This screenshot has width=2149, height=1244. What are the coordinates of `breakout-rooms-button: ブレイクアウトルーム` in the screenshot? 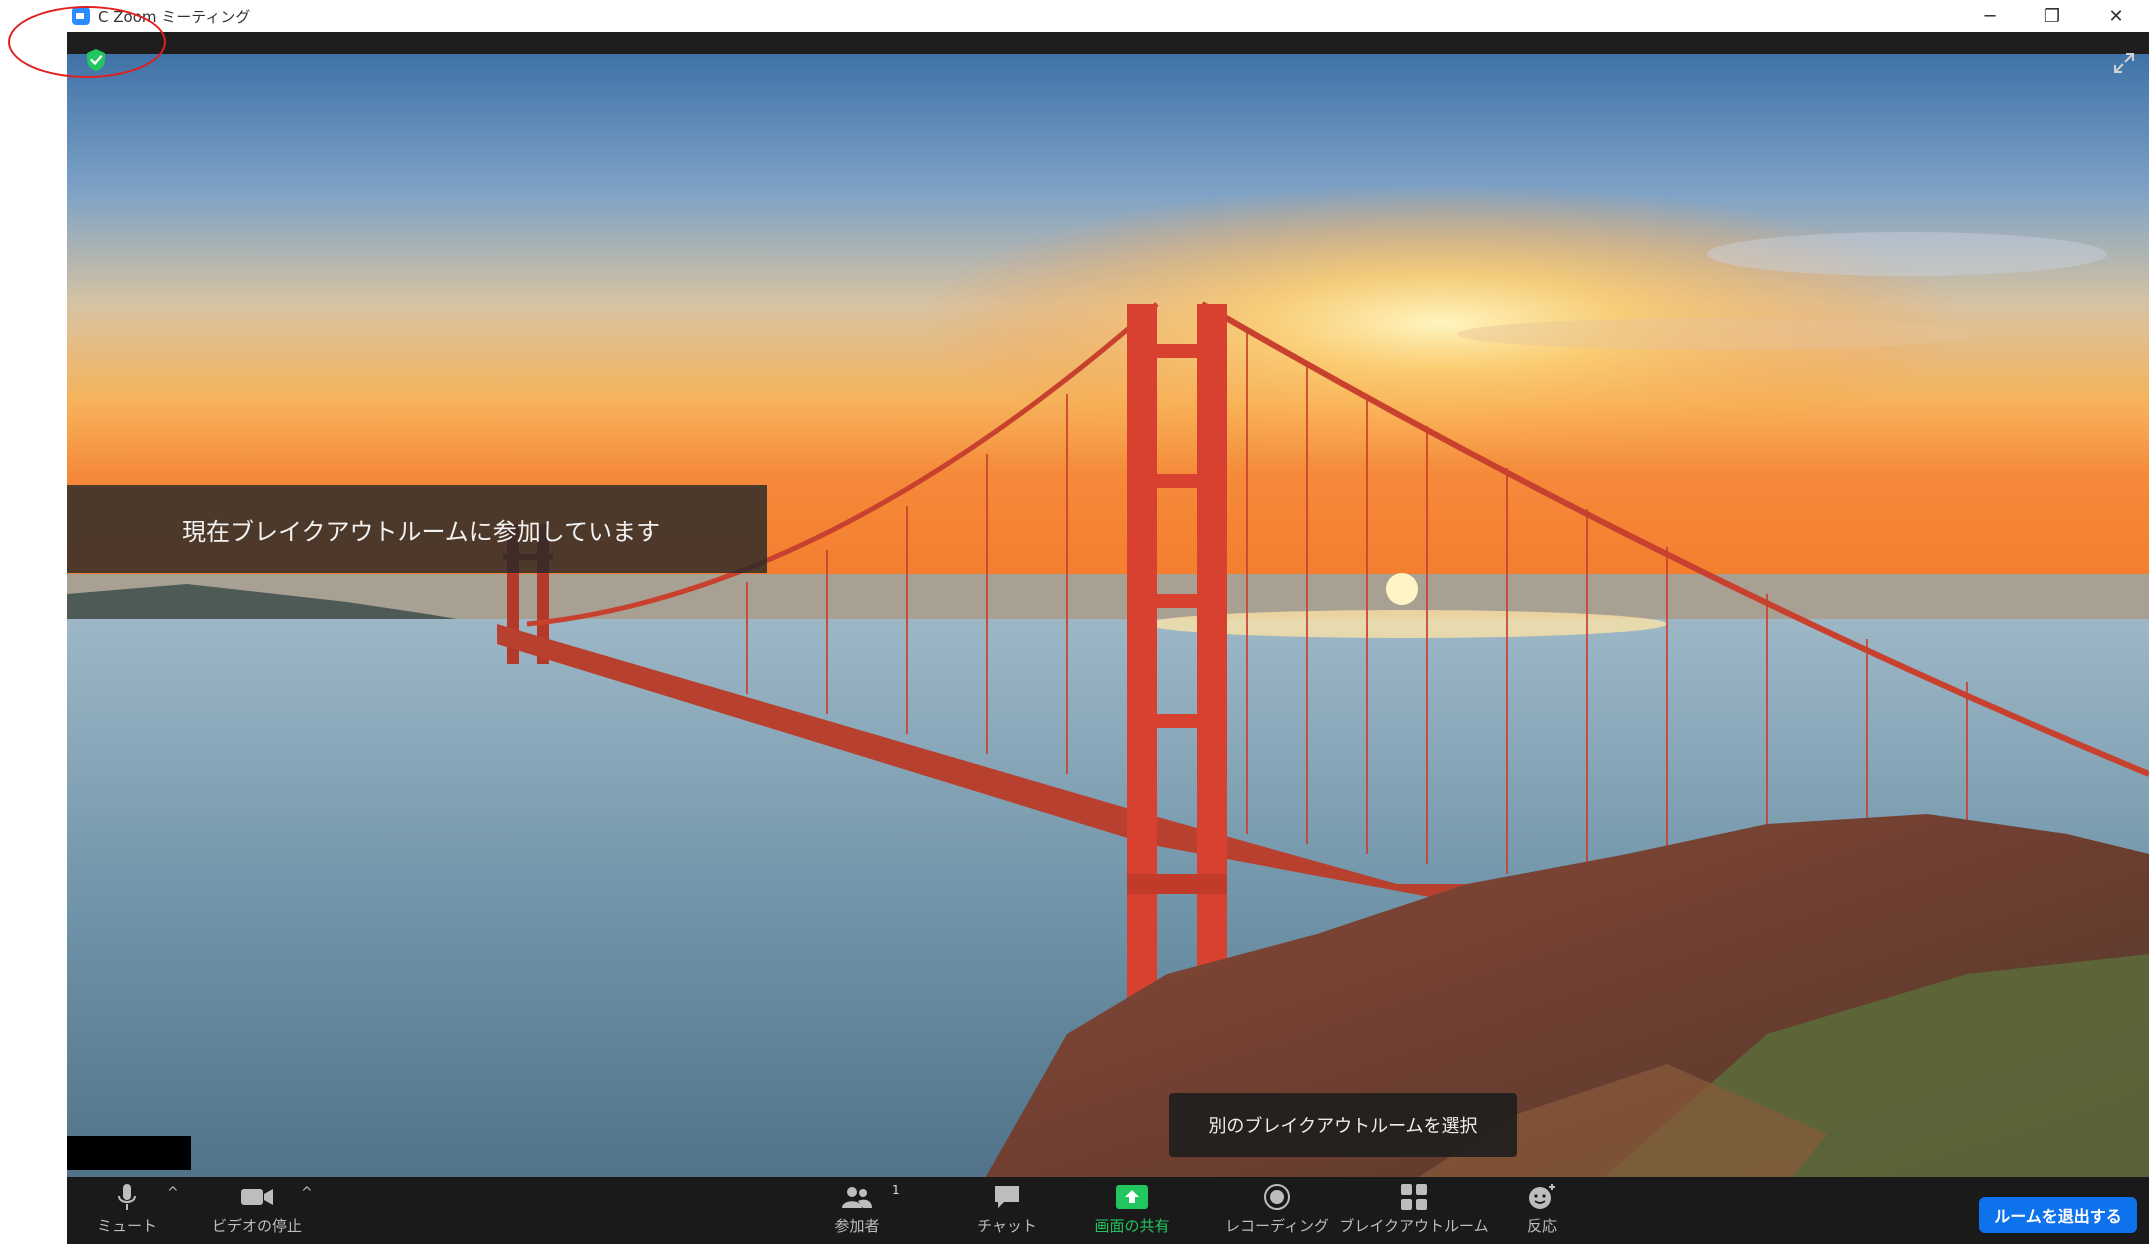 It's located at (1414, 1210).